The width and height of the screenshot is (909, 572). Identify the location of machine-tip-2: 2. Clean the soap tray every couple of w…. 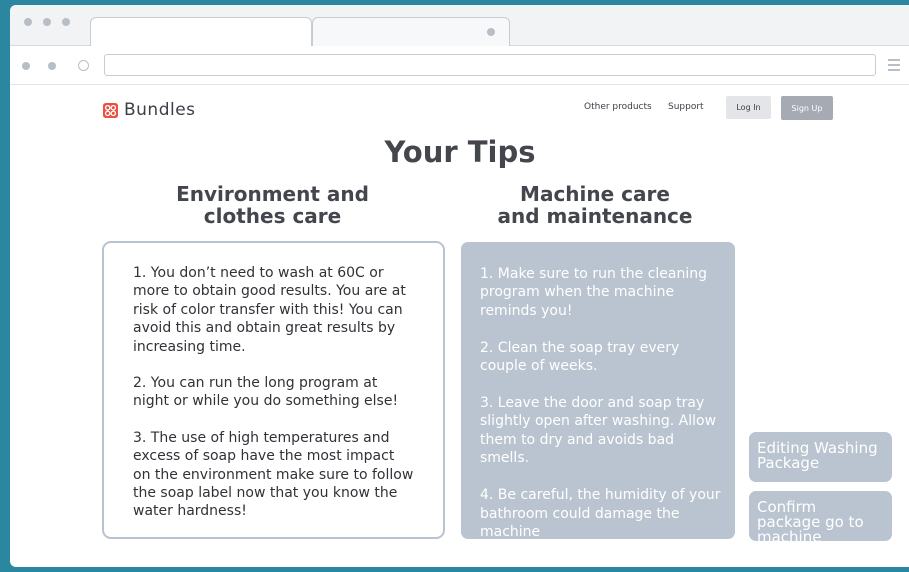
(580, 357).